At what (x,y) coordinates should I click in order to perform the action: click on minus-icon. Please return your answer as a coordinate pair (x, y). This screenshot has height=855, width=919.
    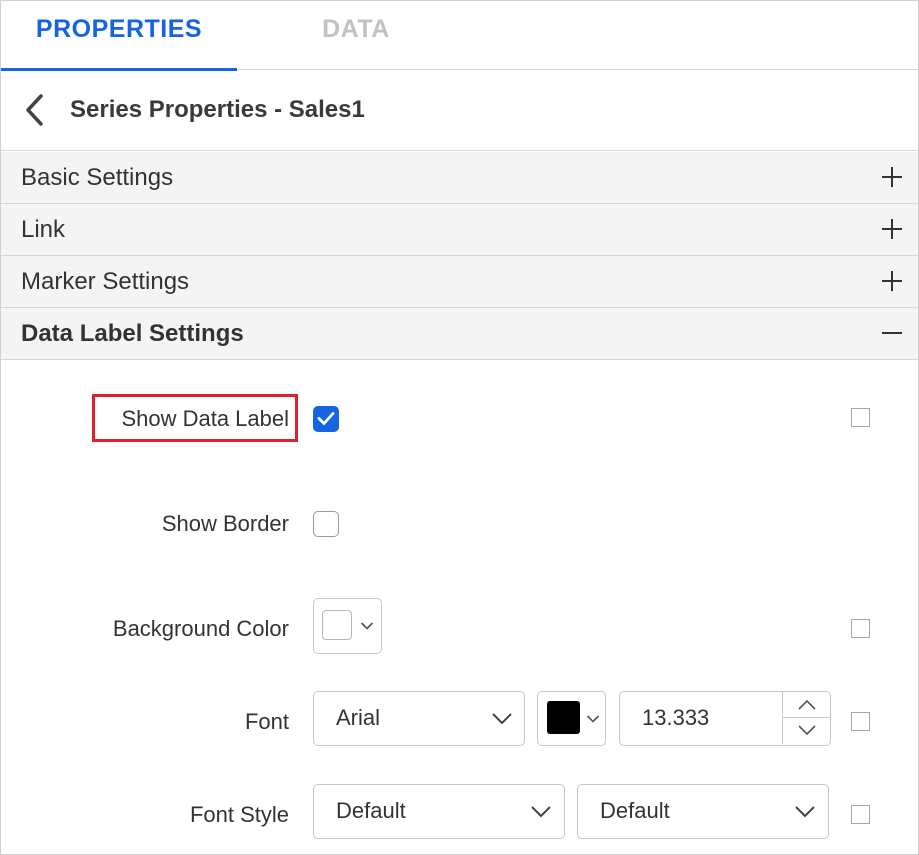
    Looking at the image, I should click on (892, 333).